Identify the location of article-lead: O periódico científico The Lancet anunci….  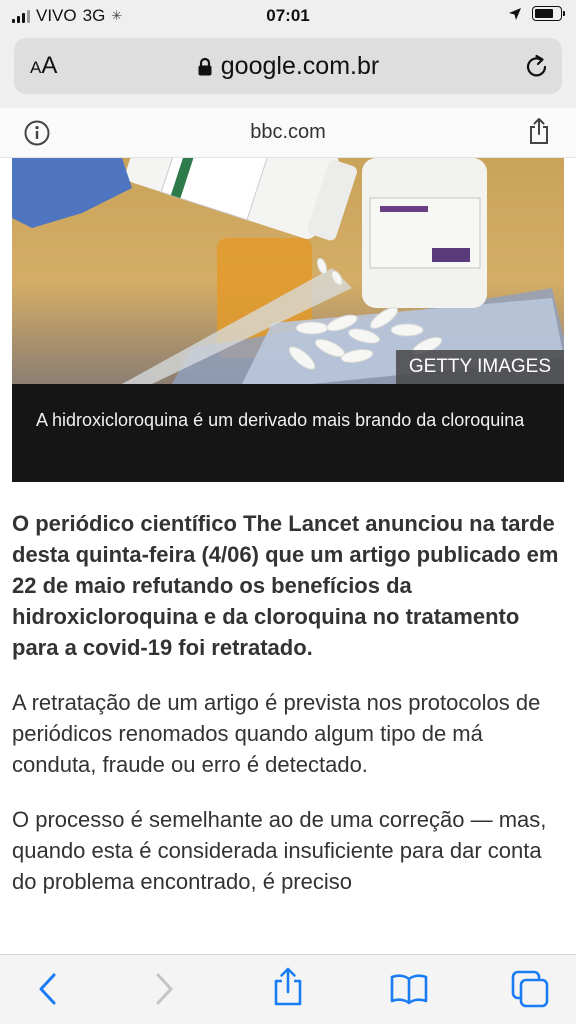
(285, 585).